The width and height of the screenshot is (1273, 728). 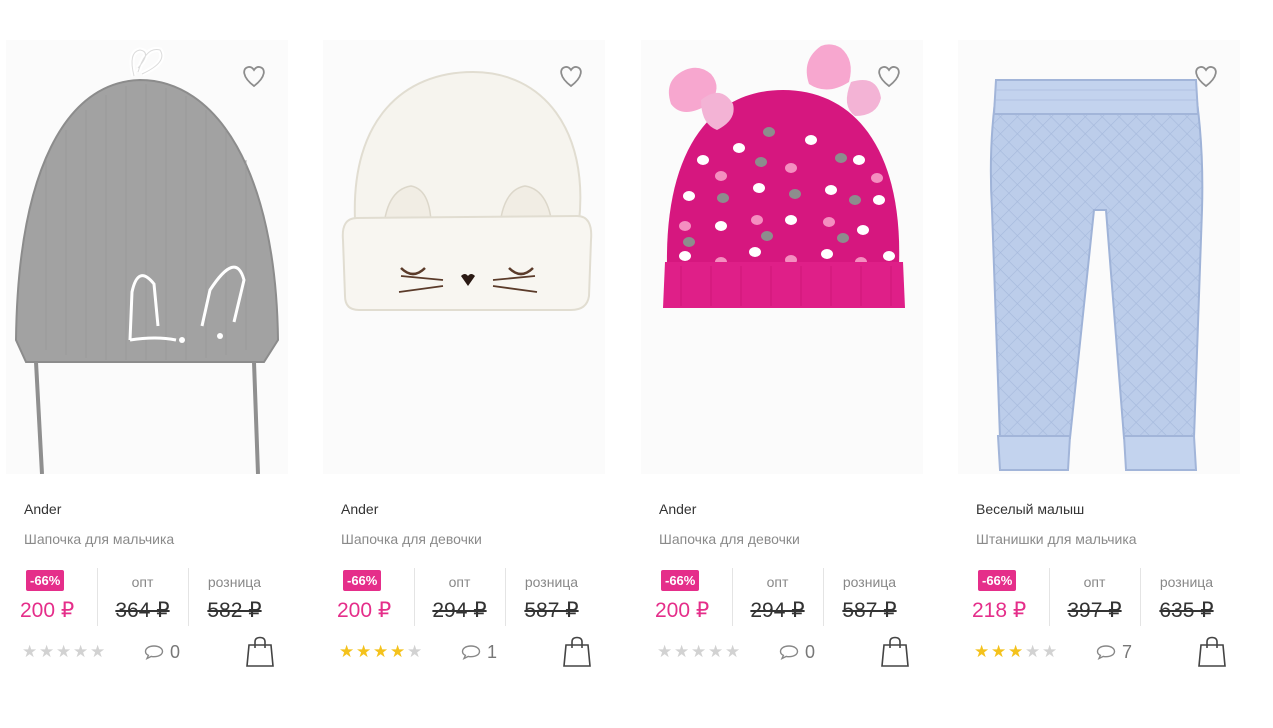 I want to click on wholesale-price: 294 ₽, so click(x=459, y=610).